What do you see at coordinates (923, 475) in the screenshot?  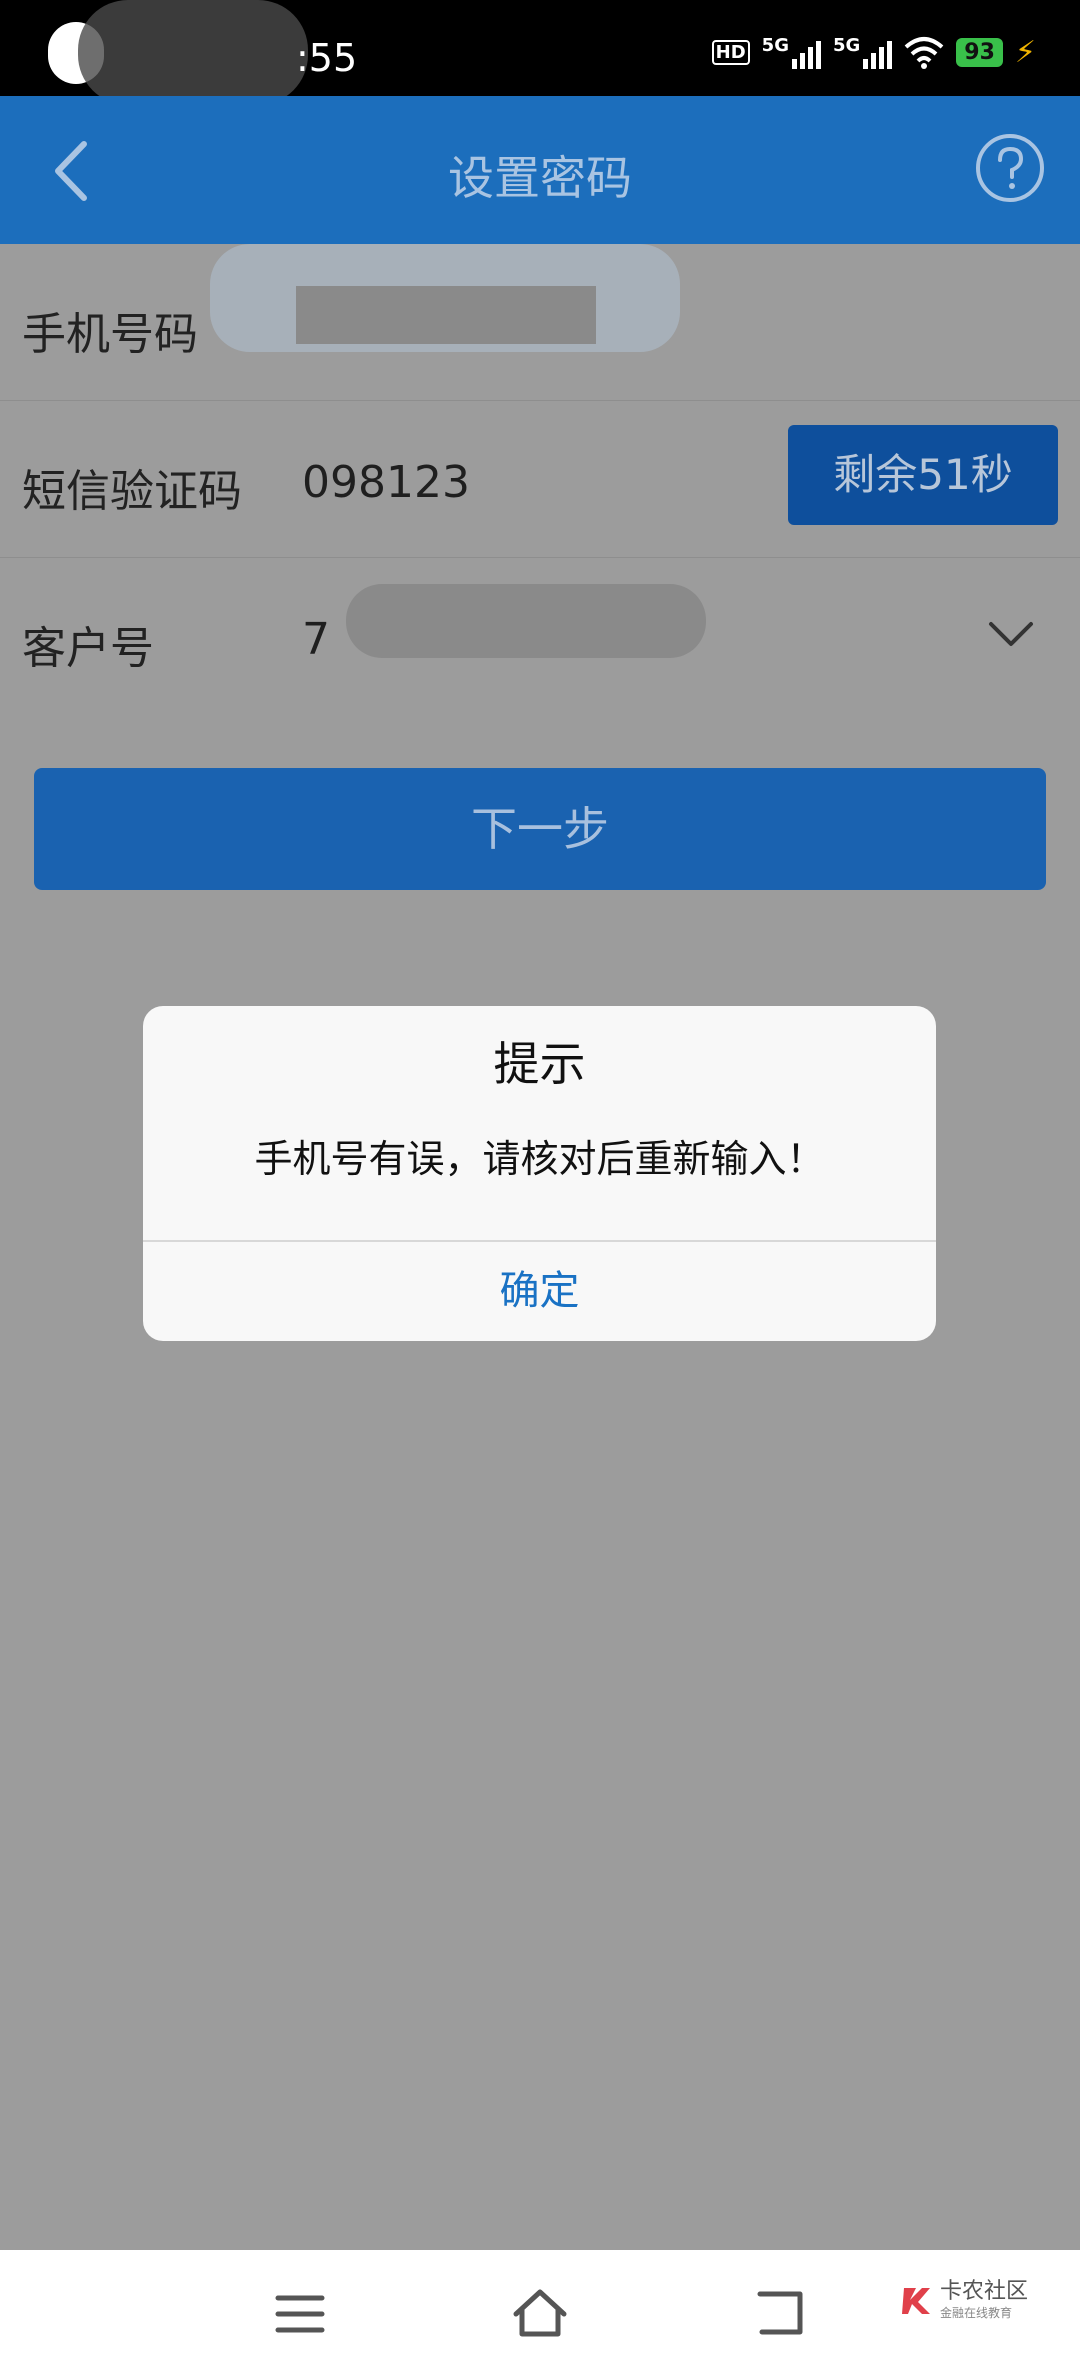 I see `resend-timer-button: 剩余51秒` at bounding box center [923, 475].